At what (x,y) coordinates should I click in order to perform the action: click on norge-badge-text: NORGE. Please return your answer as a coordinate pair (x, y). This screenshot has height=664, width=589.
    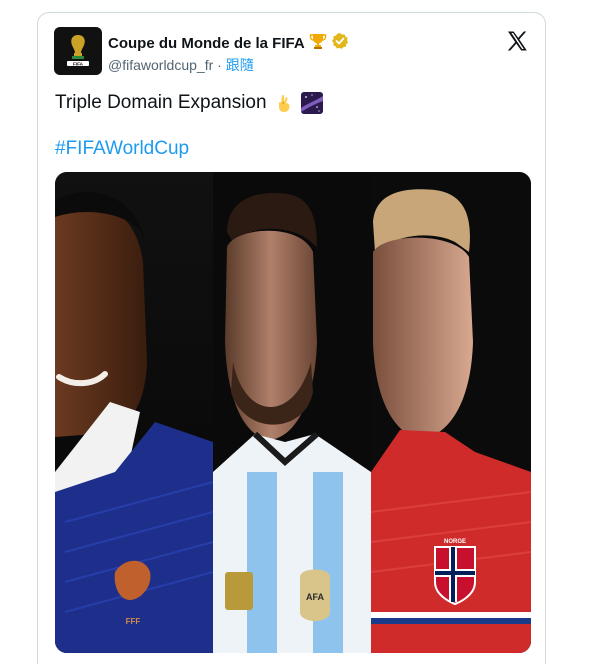
    Looking at the image, I should click on (455, 542).